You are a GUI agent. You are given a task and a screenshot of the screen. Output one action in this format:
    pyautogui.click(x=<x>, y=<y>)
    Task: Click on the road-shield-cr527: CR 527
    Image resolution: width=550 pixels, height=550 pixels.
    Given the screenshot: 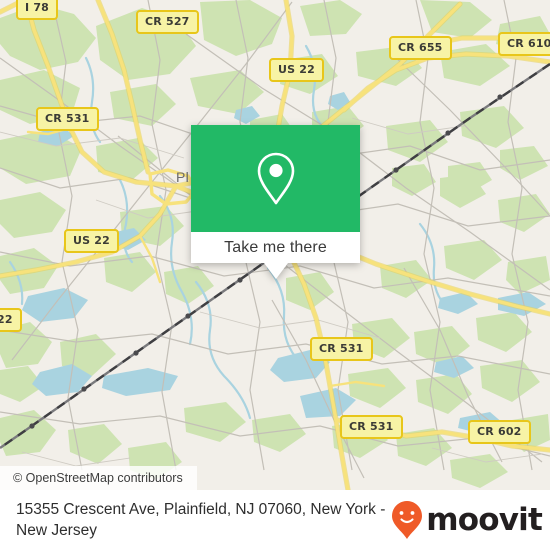 What is the action you would take?
    pyautogui.click(x=167, y=22)
    